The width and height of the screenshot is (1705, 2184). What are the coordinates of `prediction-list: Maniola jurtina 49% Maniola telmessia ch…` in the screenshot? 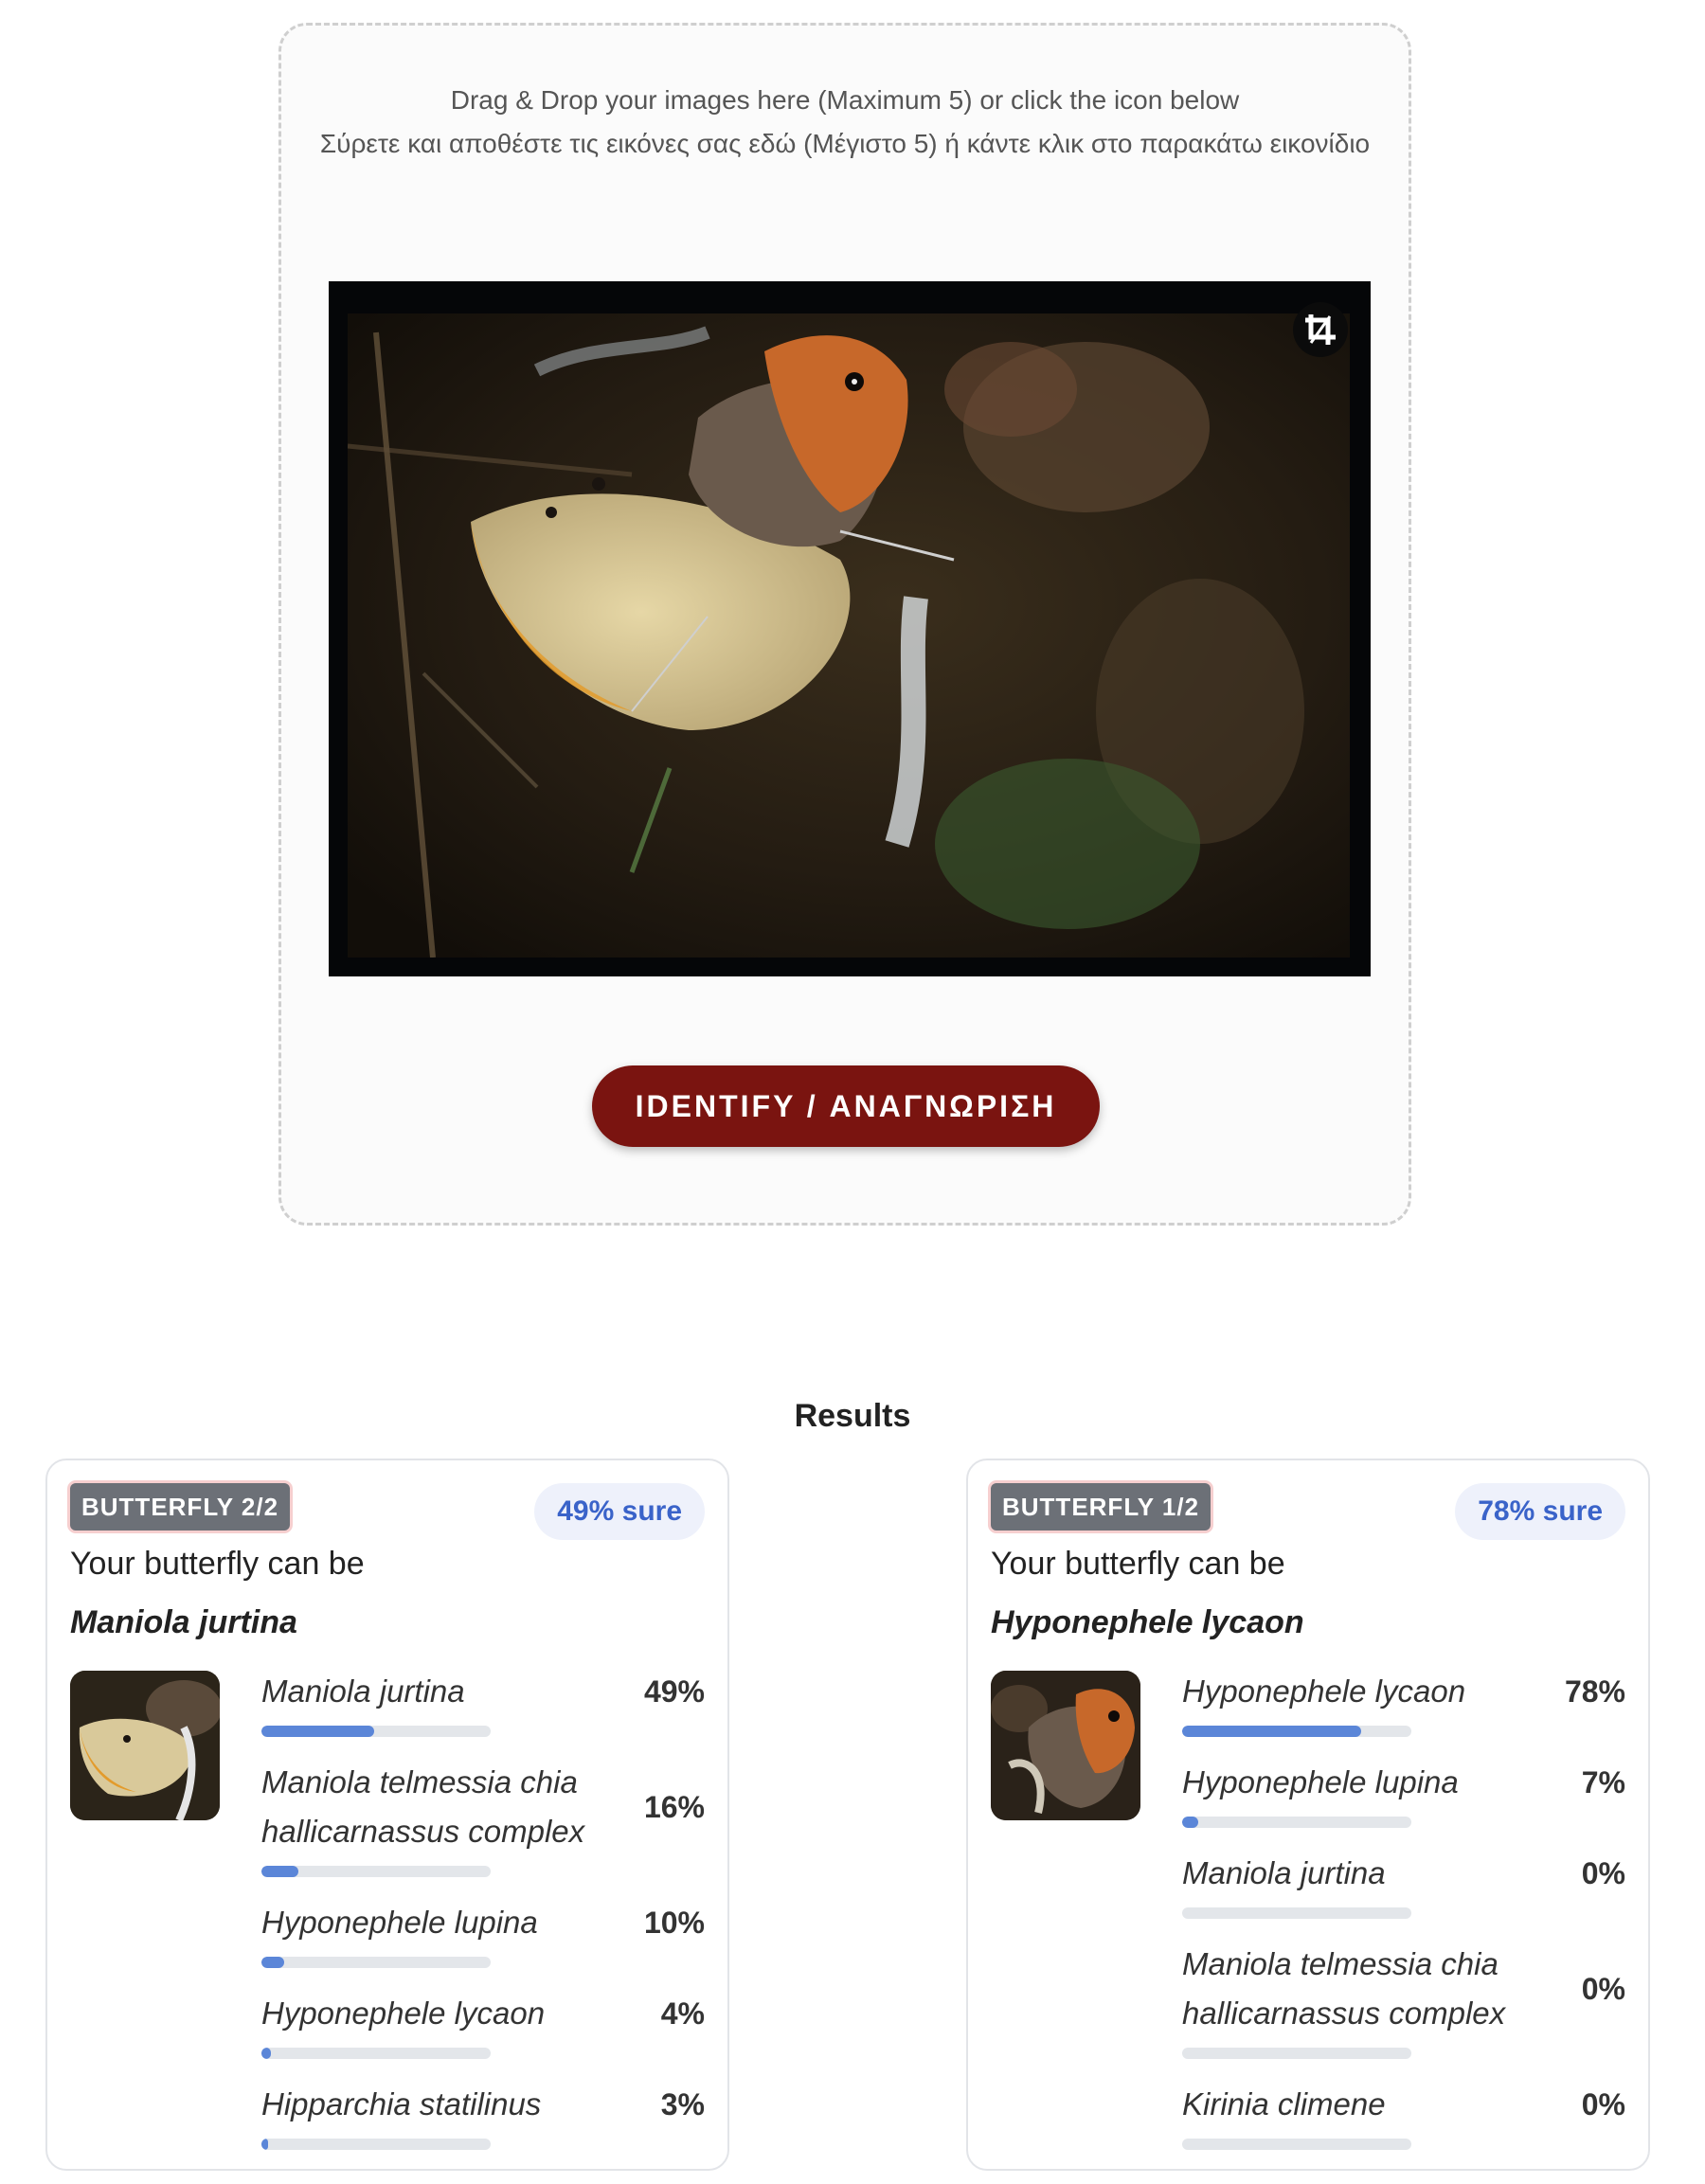 It's located at (483, 1919).